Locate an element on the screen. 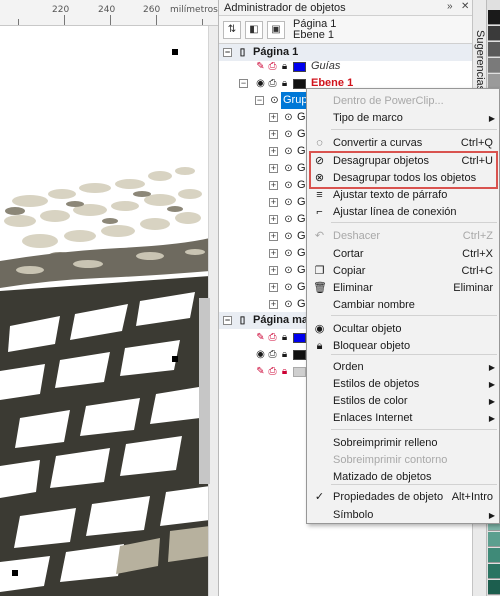  menu-item-color-styles: Estilos de color ▶ is located at coordinates (403, 401).